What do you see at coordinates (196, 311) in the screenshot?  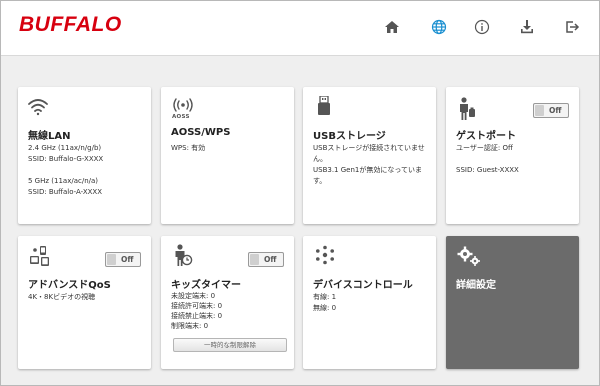 I see `card-info: 未設定端末: 0 接続許可端末: 0 接続禁止端末: 0 制限端末: 0` at bounding box center [196, 311].